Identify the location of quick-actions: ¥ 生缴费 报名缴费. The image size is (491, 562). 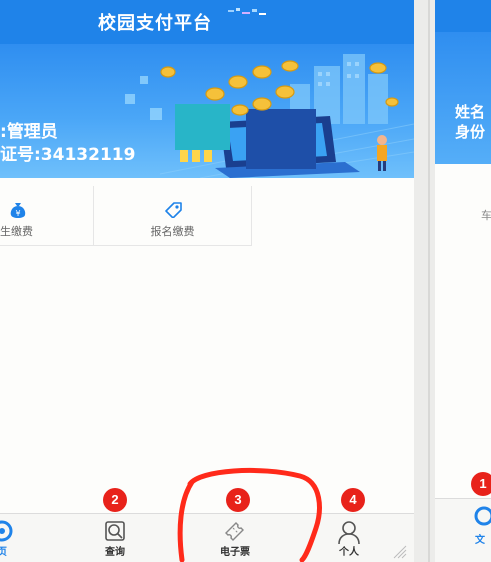
(207, 212).